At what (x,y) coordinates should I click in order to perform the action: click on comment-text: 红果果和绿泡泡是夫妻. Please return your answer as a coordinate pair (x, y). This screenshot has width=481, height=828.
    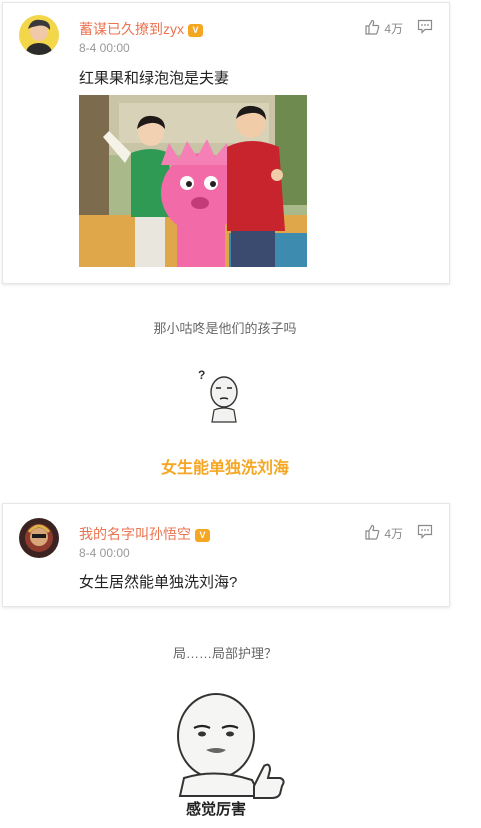
    Looking at the image, I should click on (154, 78).